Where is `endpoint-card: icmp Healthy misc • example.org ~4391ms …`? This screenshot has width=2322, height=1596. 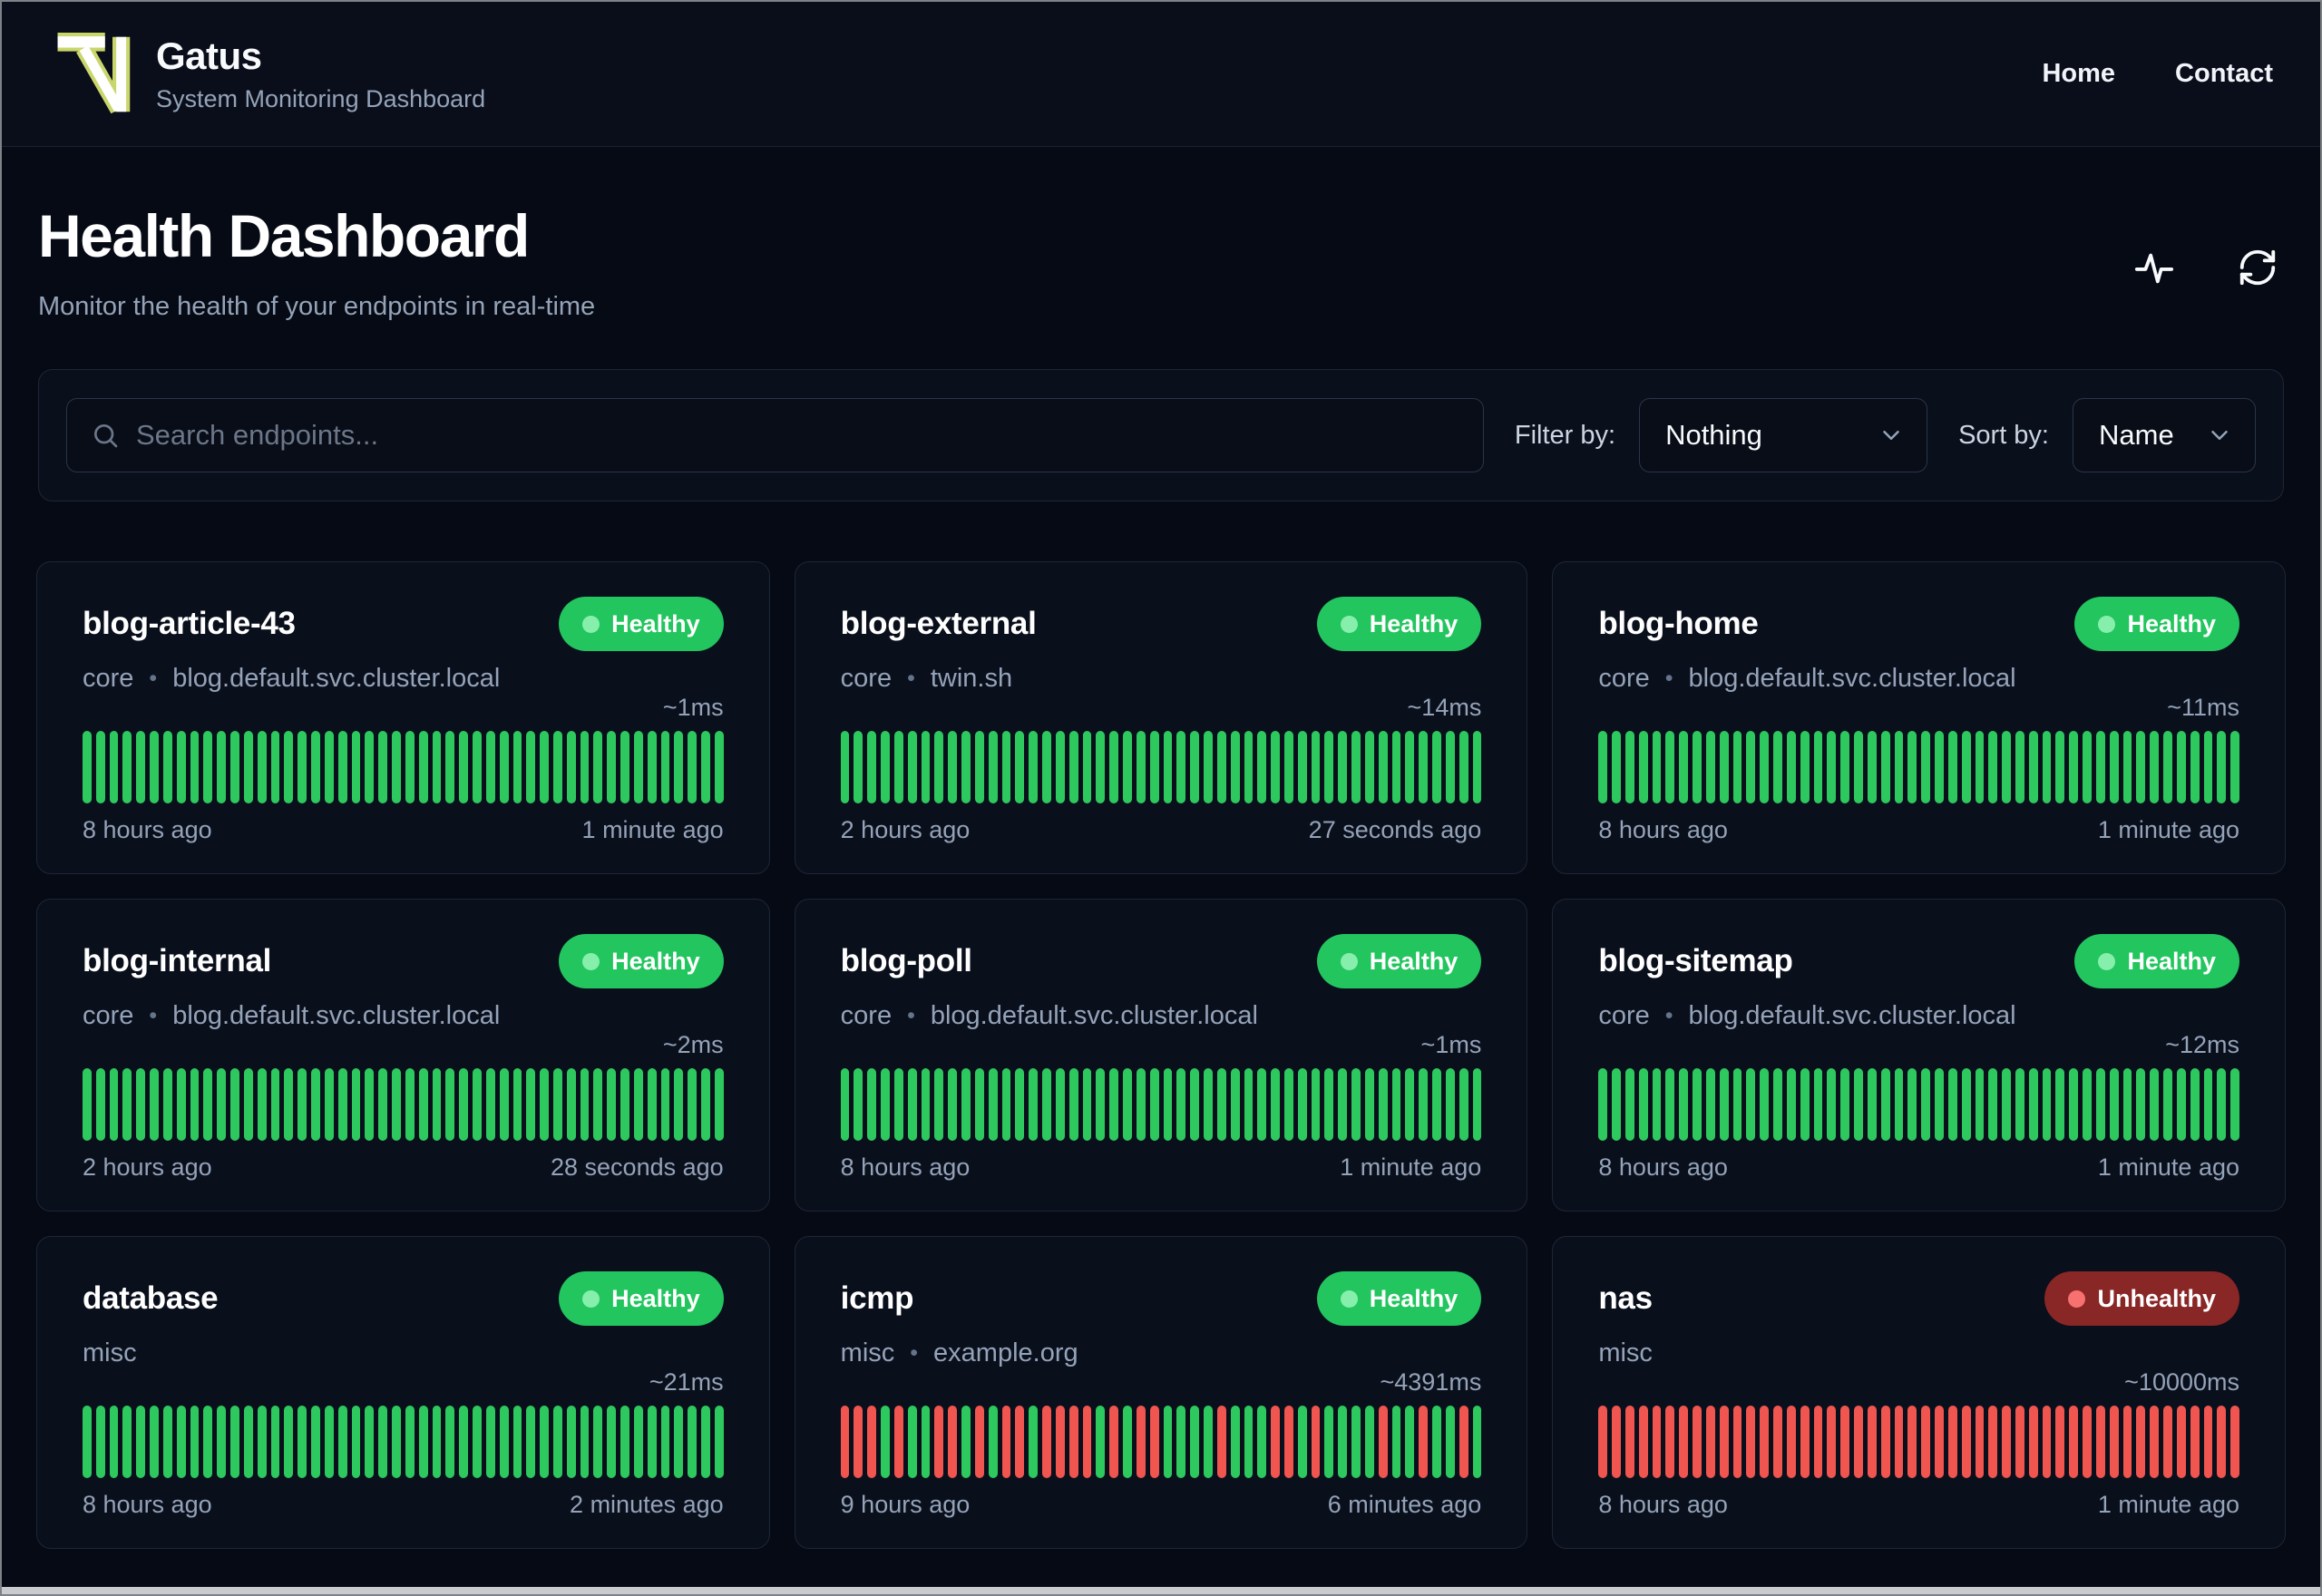
endpoint-card: icmp Healthy misc • example.org ~4391ms … is located at coordinates (1161, 1392).